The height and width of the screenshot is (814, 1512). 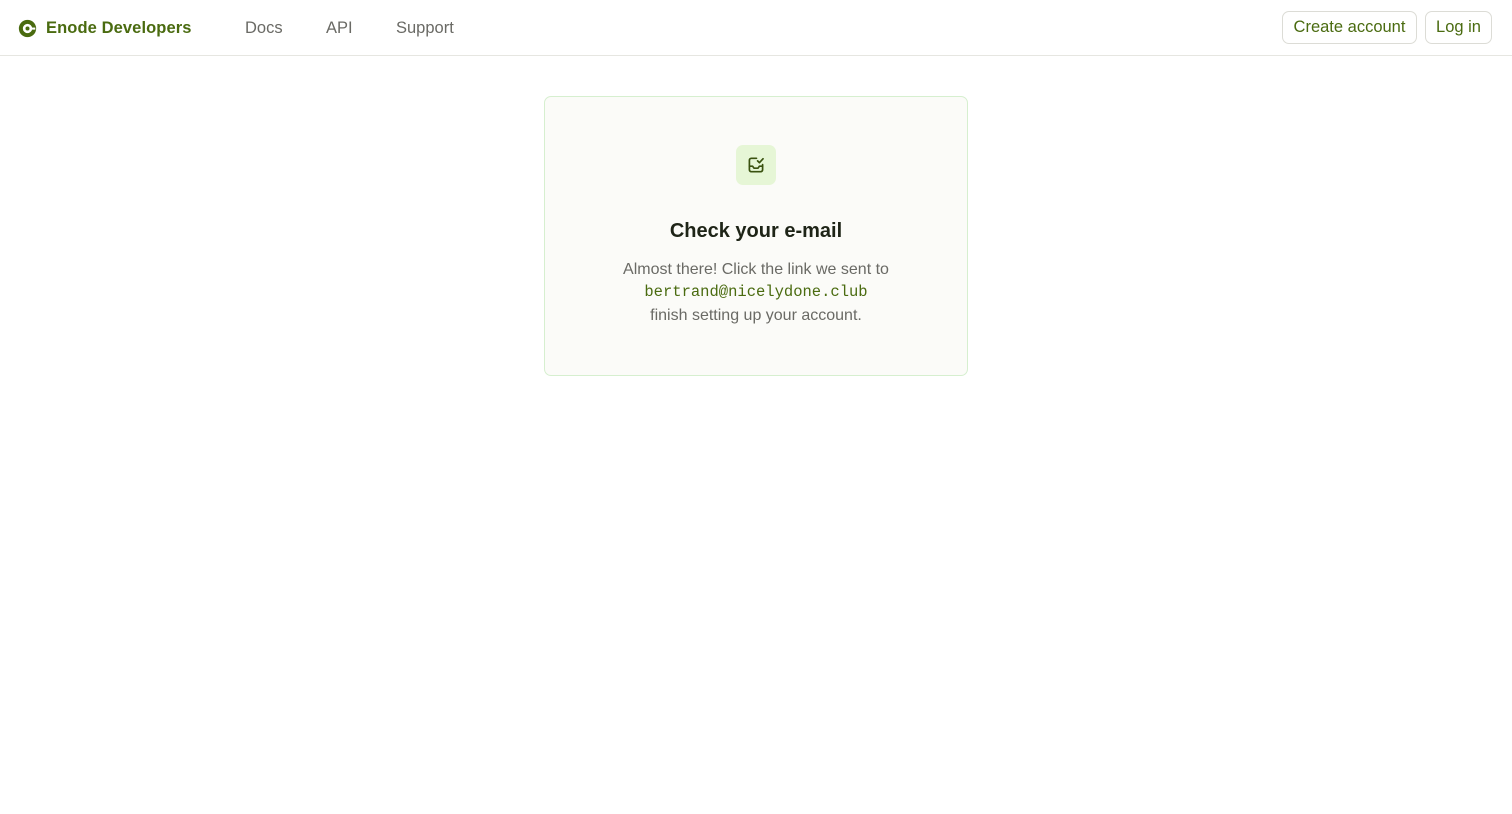 What do you see at coordinates (425, 28) in the screenshot?
I see `nav-support-link: Support` at bounding box center [425, 28].